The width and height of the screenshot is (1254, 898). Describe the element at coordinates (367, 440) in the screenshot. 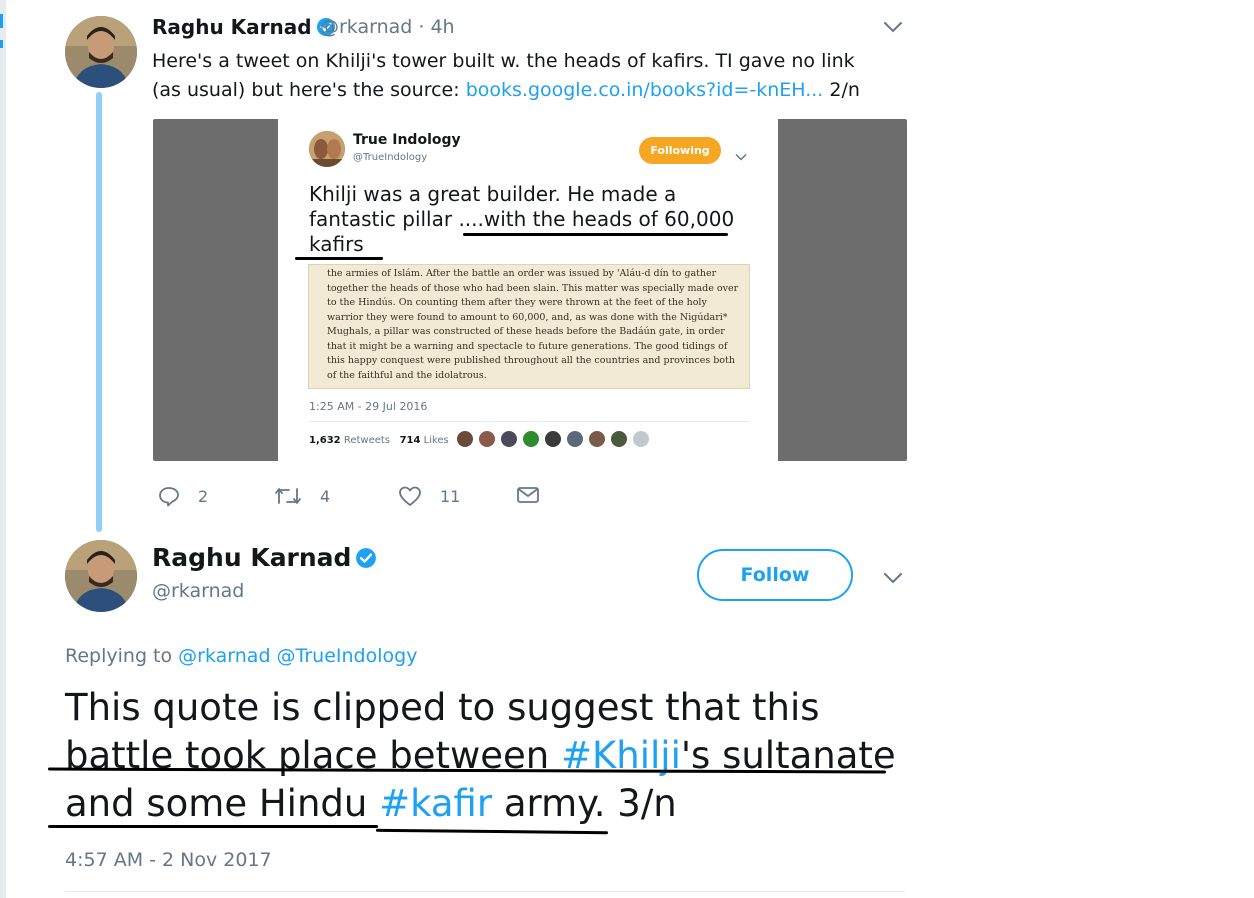

I see `embedded-retweets-label: Retweets` at that location.